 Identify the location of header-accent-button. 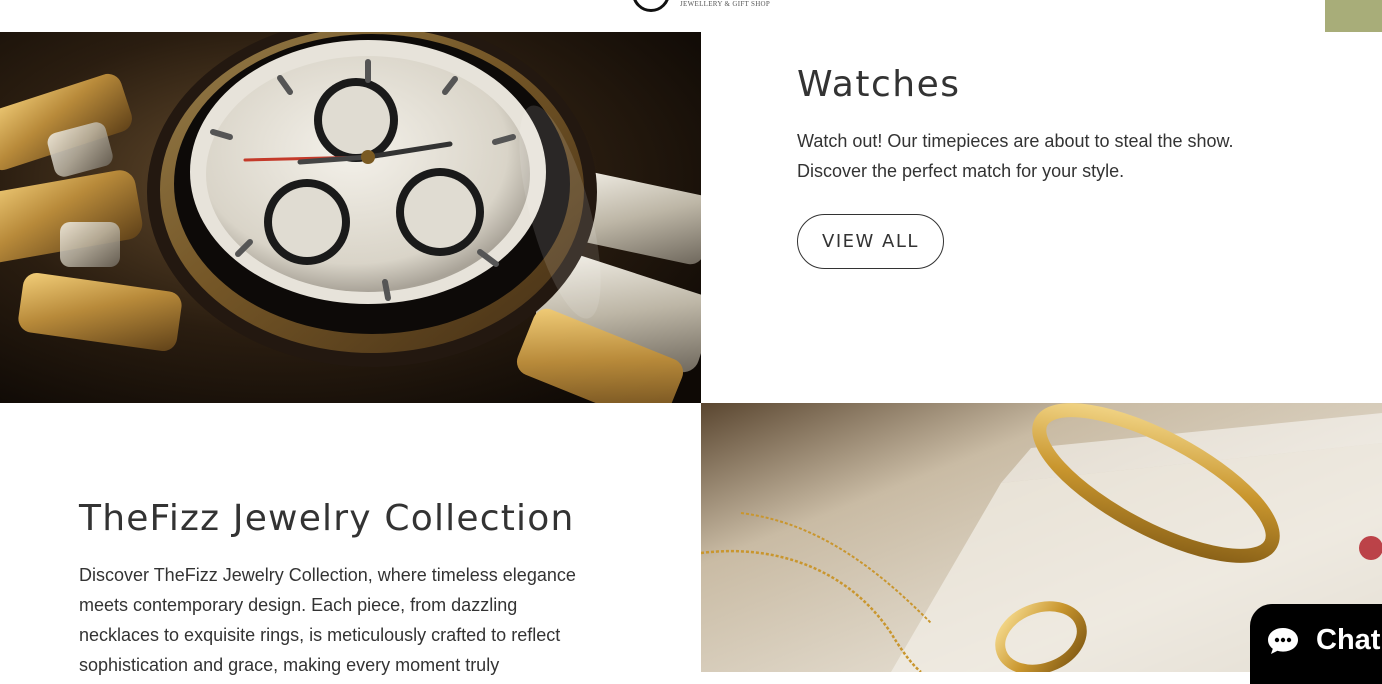
(1353, 16).